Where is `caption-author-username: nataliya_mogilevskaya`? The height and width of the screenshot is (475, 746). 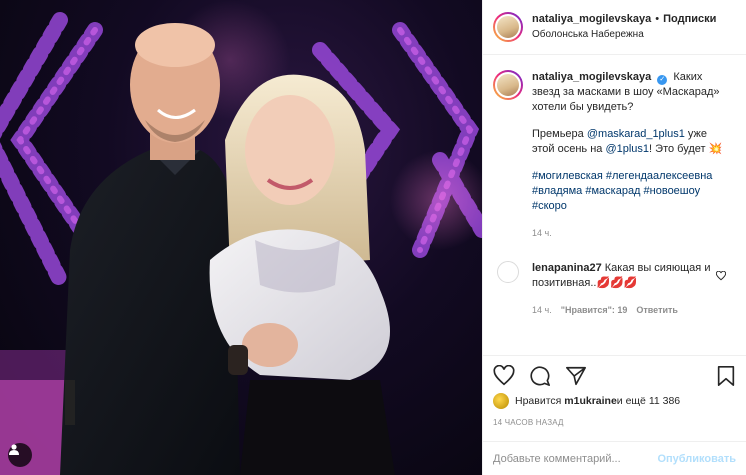
caption-author-username: nataliya_mogilevskaya is located at coordinates (591, 77).